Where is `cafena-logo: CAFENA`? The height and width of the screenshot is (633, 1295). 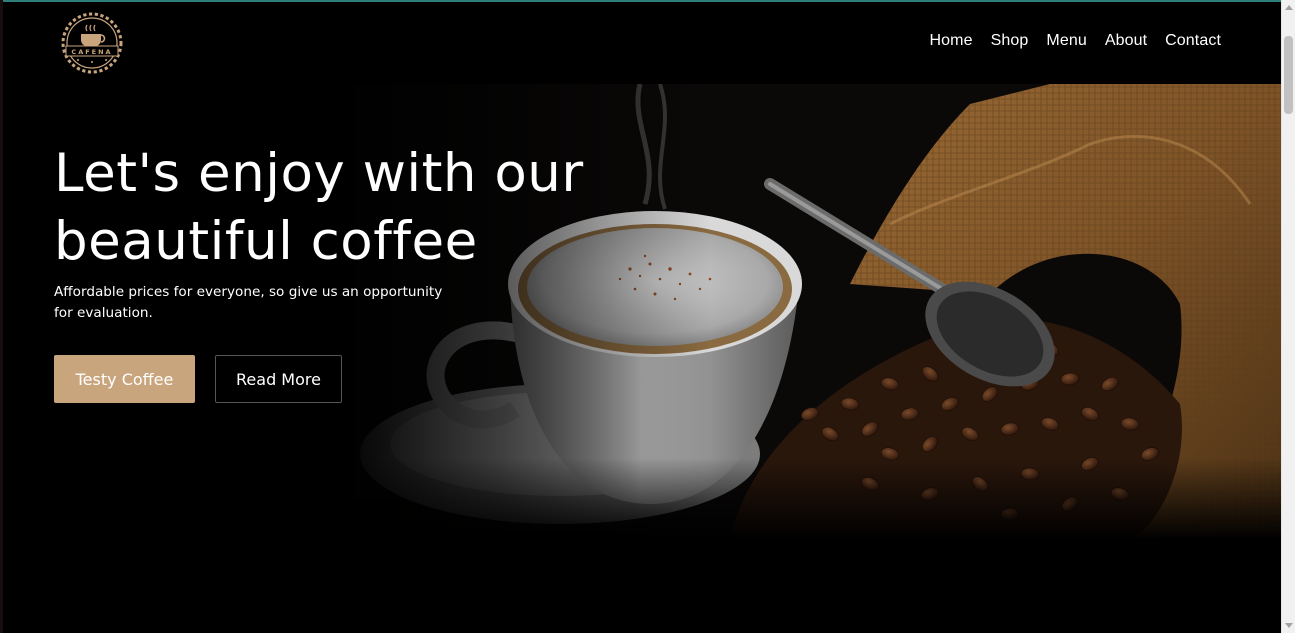
cafena-logo: CAFENA is located at coordinates (92, 43).